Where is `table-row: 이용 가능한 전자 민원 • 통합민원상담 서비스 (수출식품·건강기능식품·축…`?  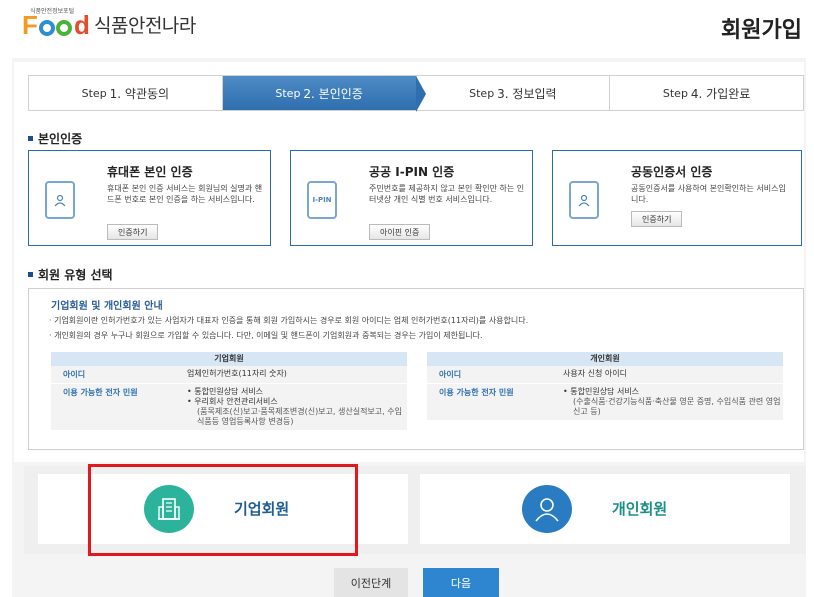
table-row: 이용 가능한 전자 민원 • 통합민원상담 서비스 (수출식품·건강기능식품·축… is located at coordinates (605, 402).